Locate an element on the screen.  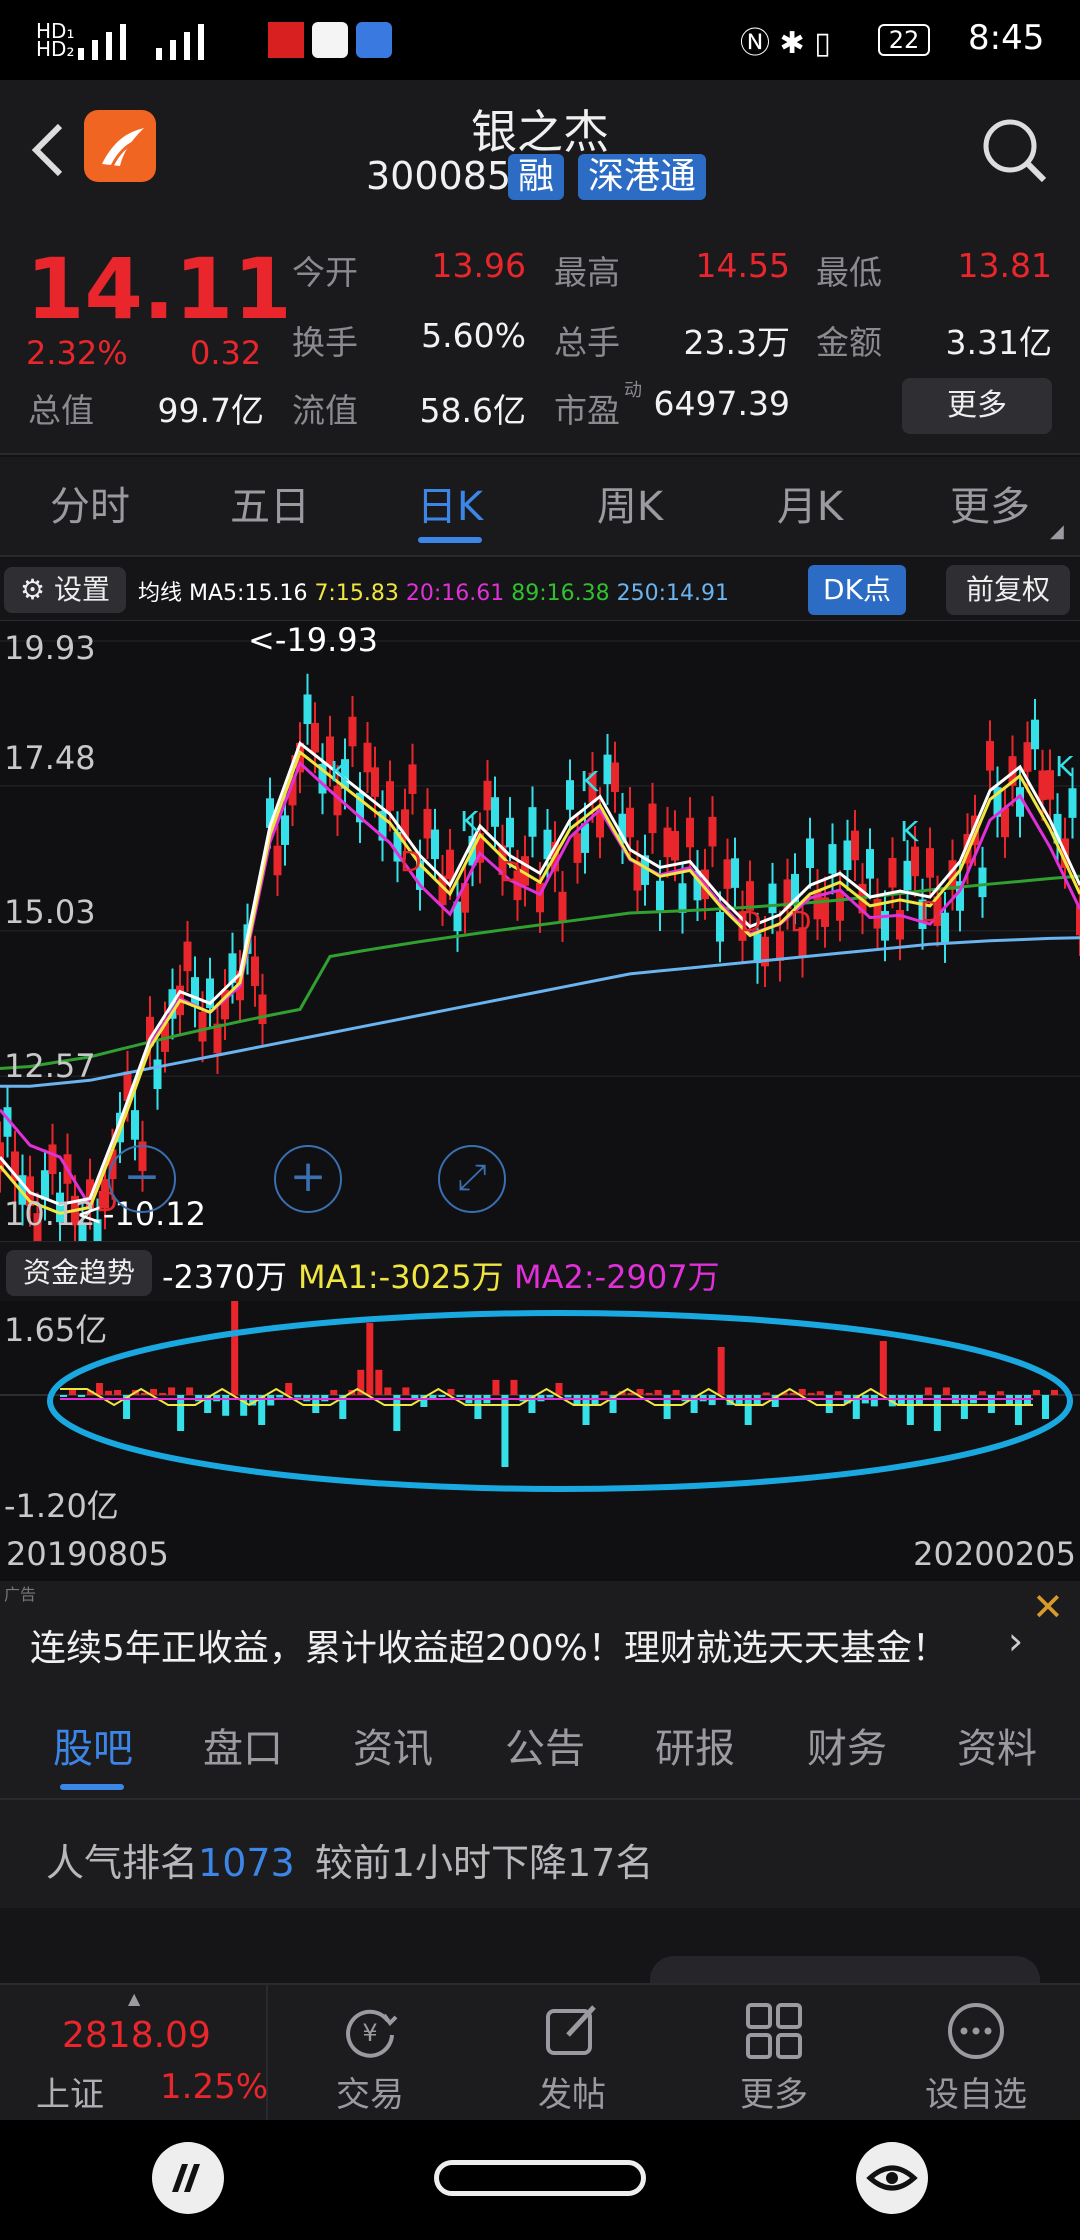
app-shortcut-left is located at coordinates (188, 2178).